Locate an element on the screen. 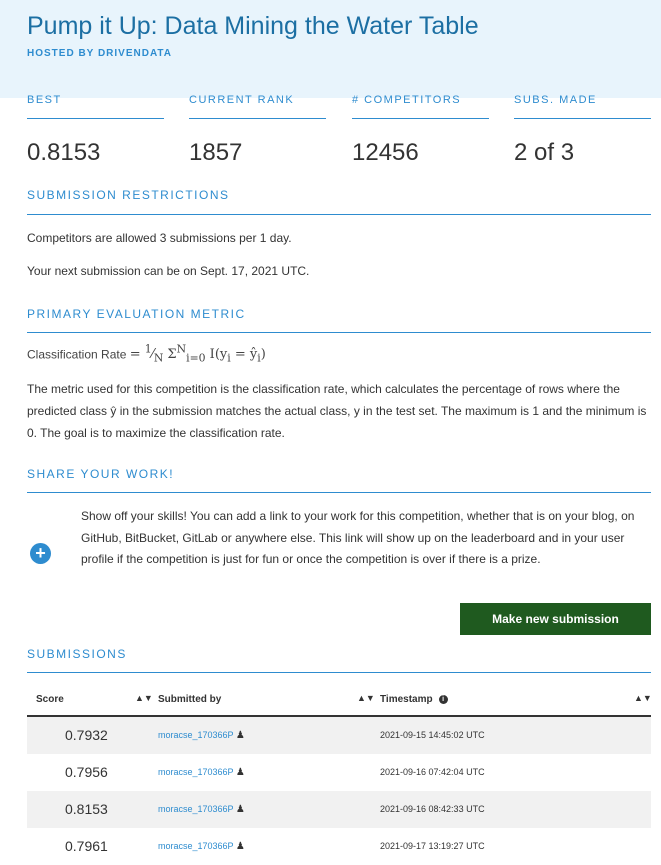  column-header-score: Score is located at coordinates (50, 699).